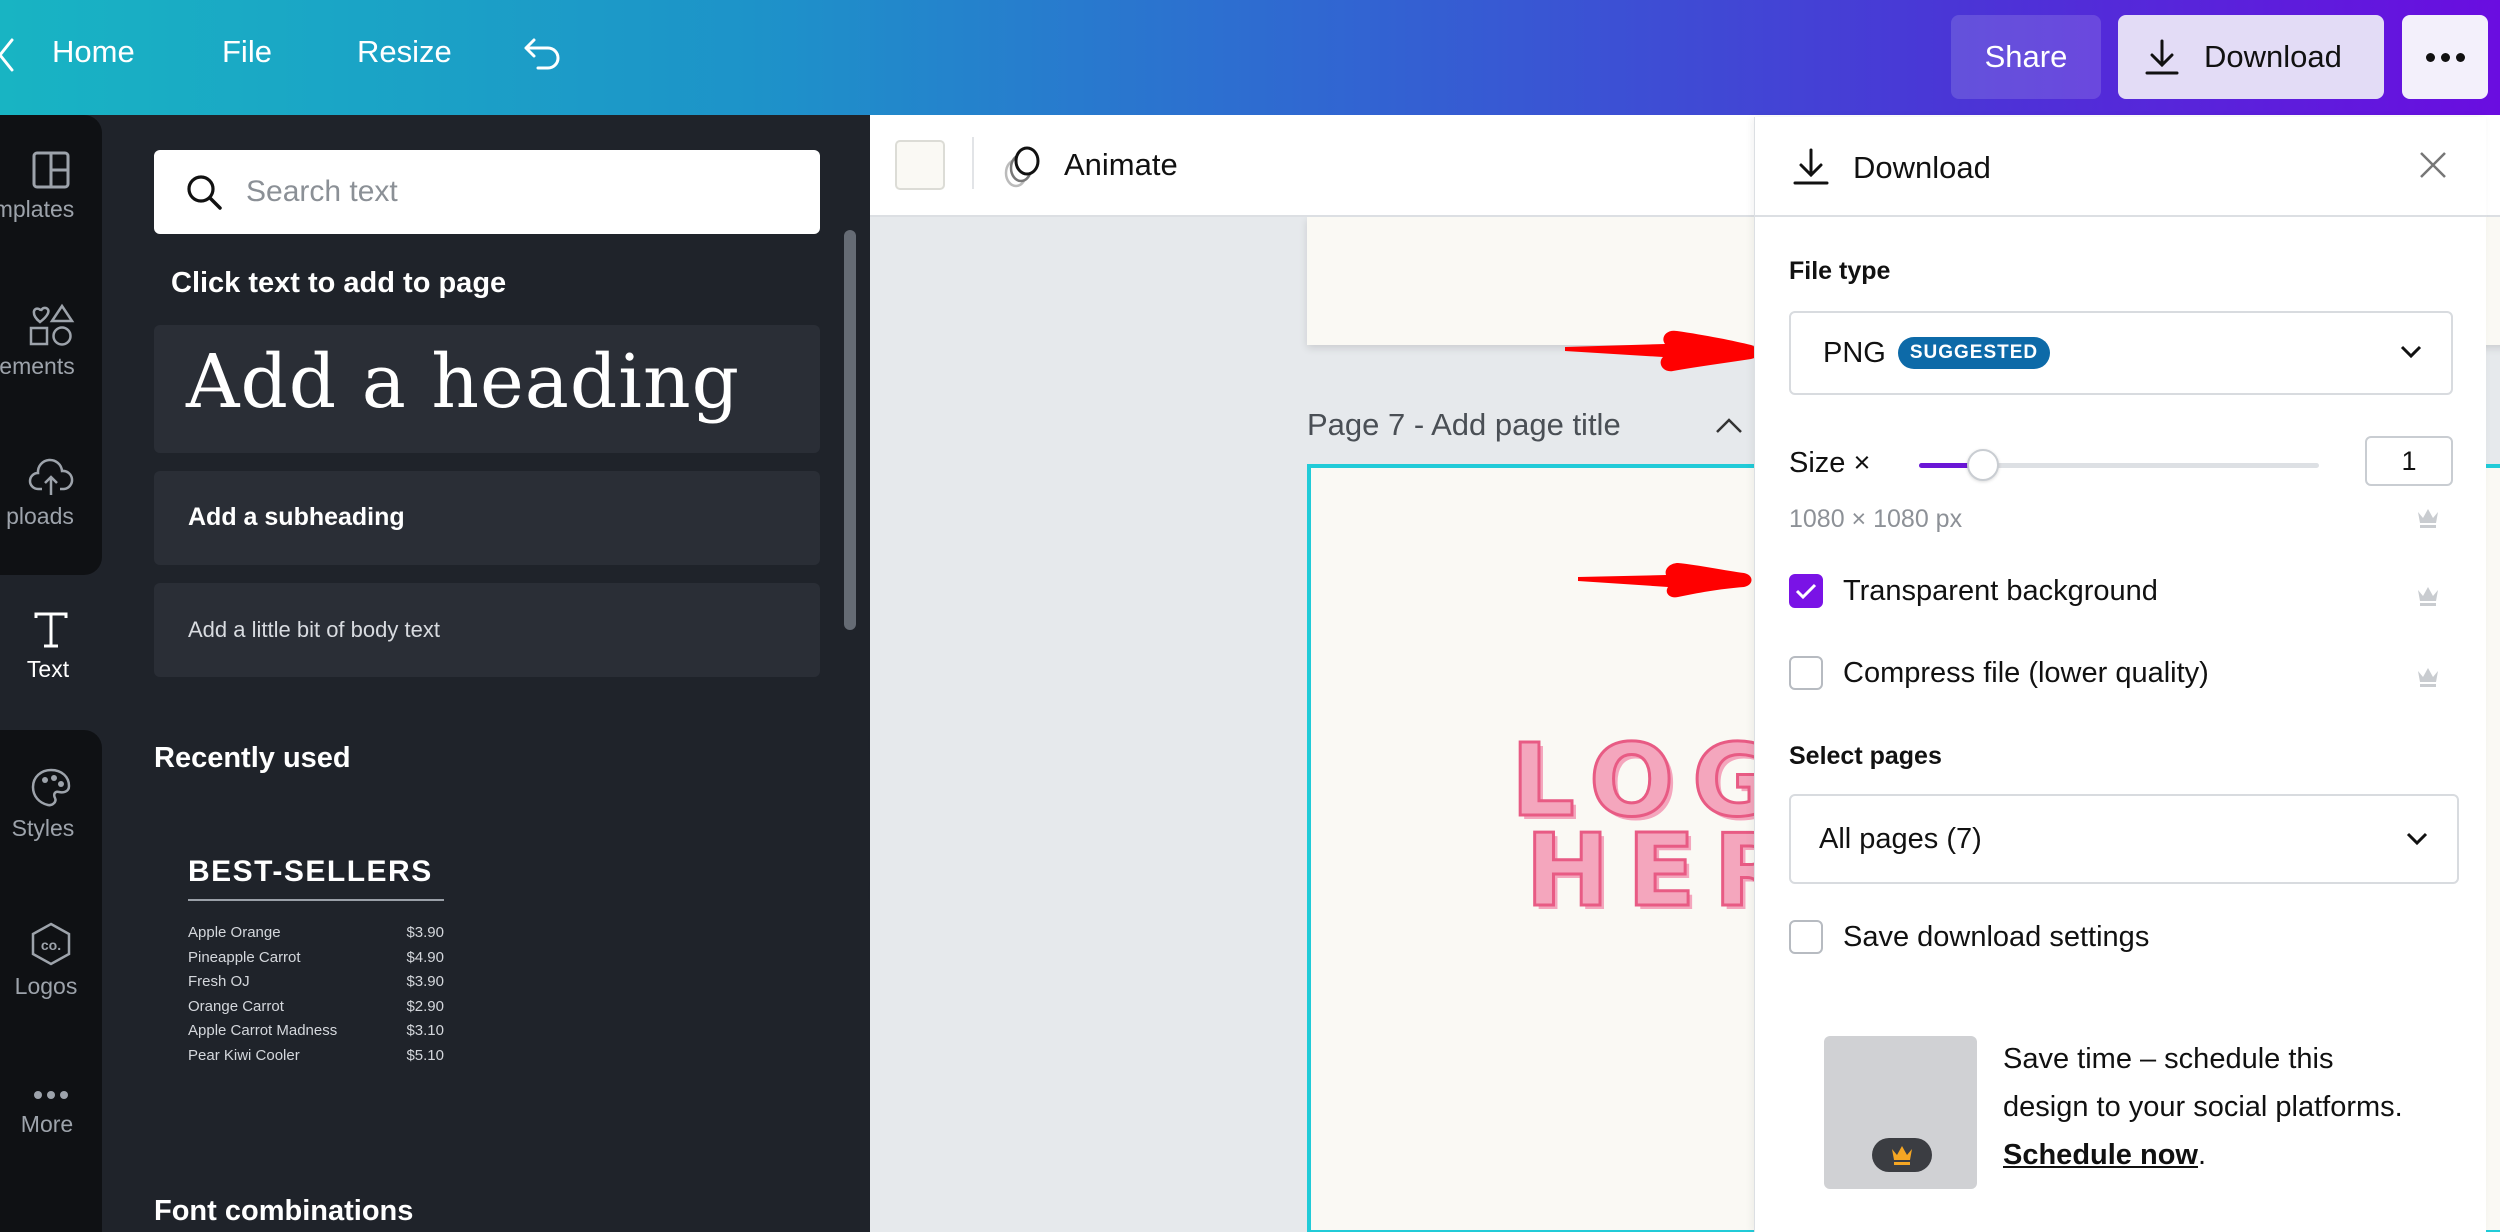 The height and width of the screenshot is (1232, 2500). I want to click on rail-label: Text, so click(48, 669).